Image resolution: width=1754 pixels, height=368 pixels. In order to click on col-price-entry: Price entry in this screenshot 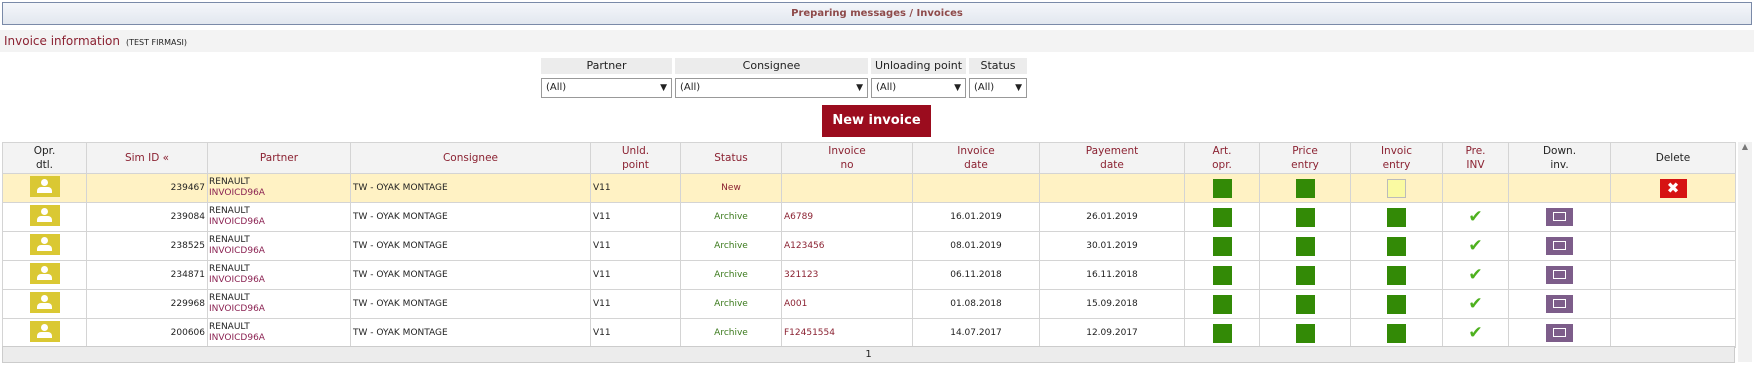, I will do `click(1305, 158)`.